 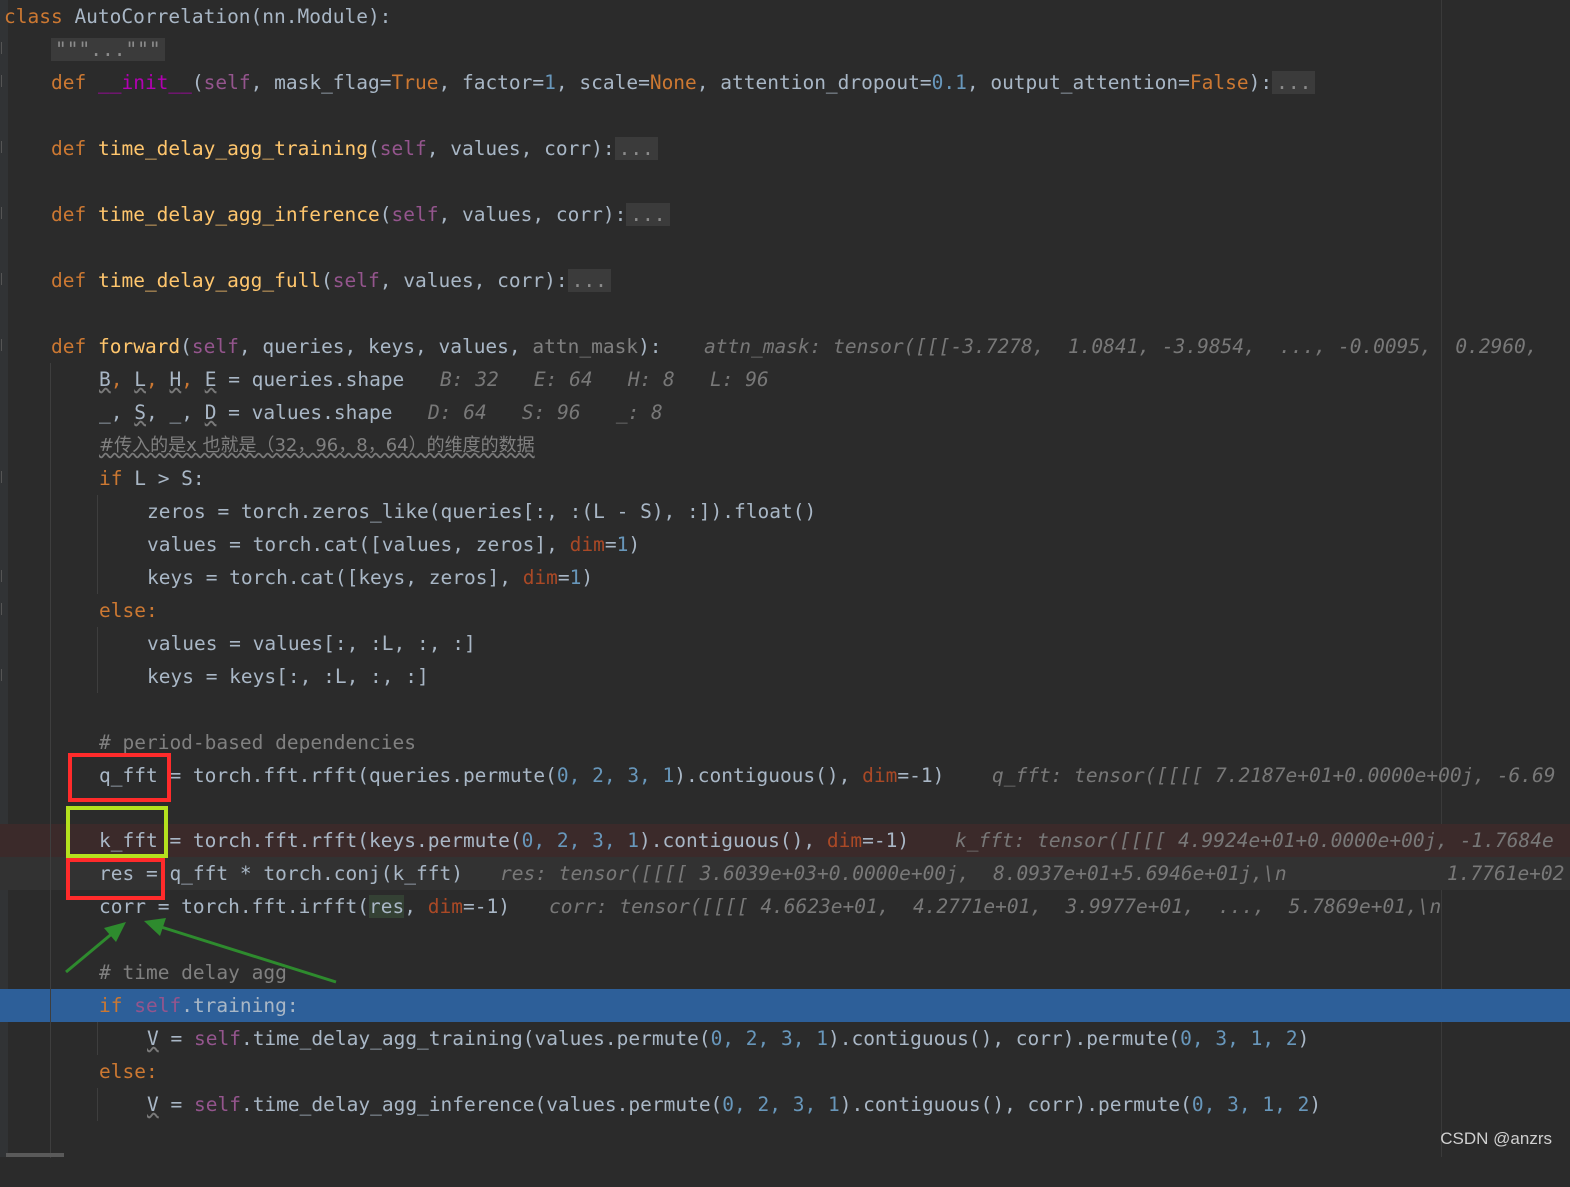 I want to click on annotation-arrowhead, so click(x=155, y=927).